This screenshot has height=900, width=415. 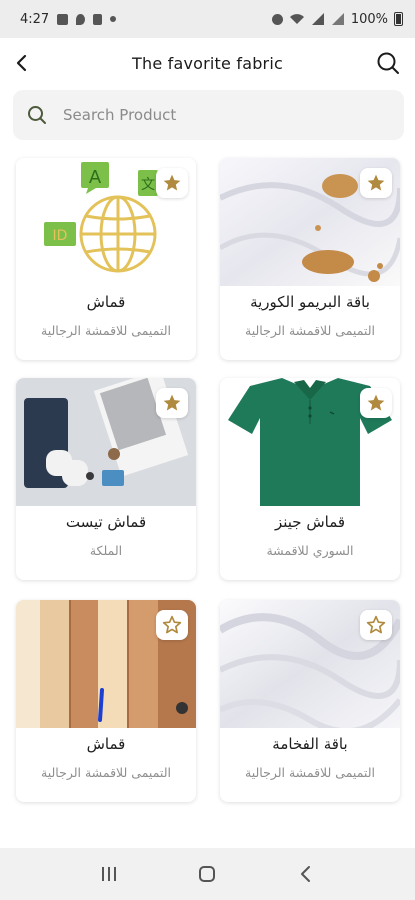 I want to click on product-title: باقة الفخامة, so click(x=310, y=744).